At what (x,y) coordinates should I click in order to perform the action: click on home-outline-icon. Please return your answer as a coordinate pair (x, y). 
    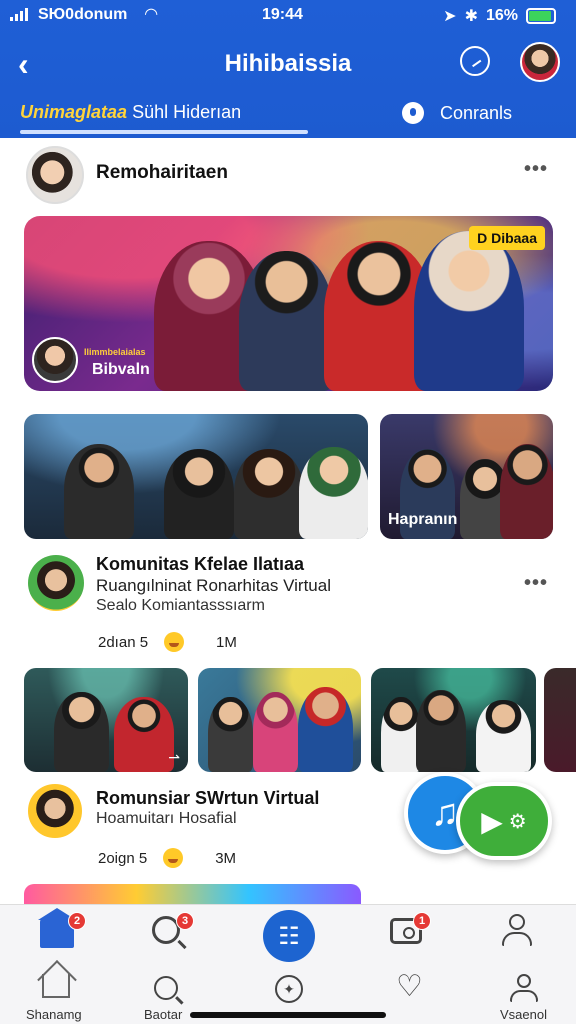
    Looking at the image, I should click on (56, 986).